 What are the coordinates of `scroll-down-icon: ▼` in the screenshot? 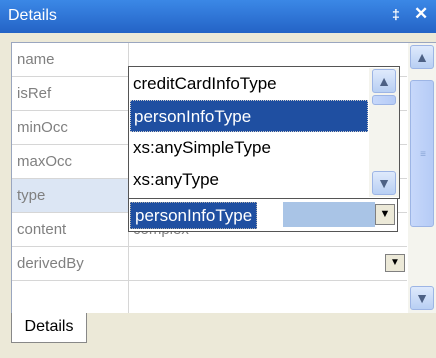 It's located at (422, 298).